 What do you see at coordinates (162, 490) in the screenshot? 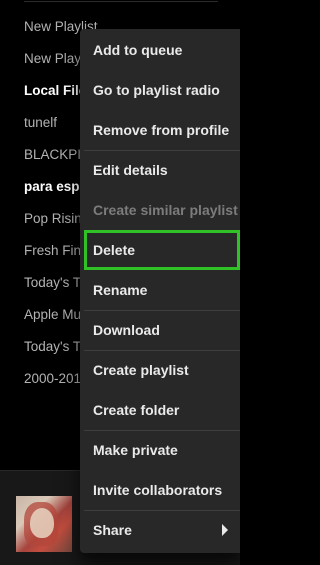
I see `menu-item-invite-collaborators: Invite collaborators` at bounding box center [162, 490].